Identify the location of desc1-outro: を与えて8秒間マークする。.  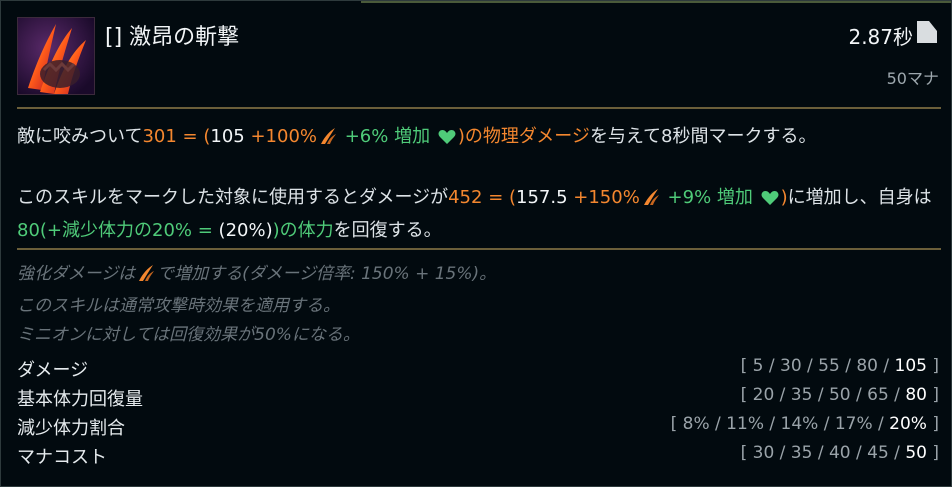
(703, 136).